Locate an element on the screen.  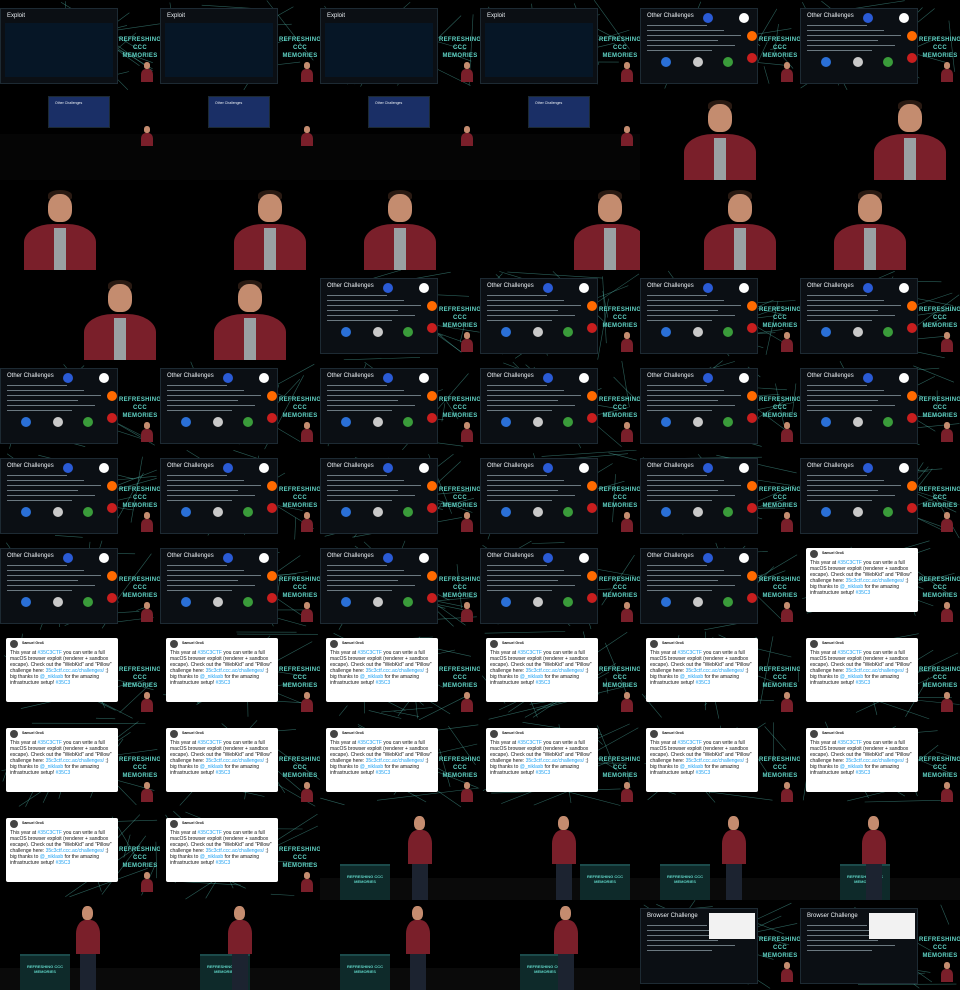
challenge-screenshot is located at coordinates (892, 926).